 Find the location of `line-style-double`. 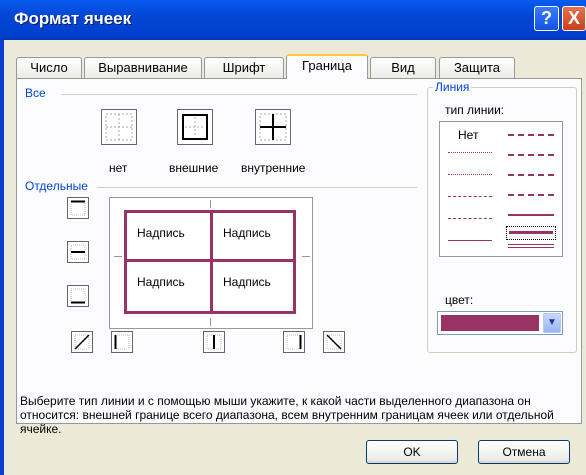

line-style-double is located at coordinates (531, 246).